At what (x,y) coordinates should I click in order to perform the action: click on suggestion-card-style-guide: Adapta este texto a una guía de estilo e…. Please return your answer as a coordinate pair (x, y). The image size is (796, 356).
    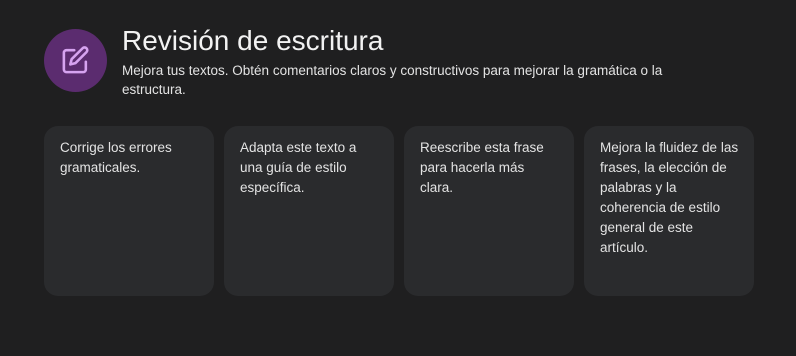
    Looking at the image, I should click on (309, 211).